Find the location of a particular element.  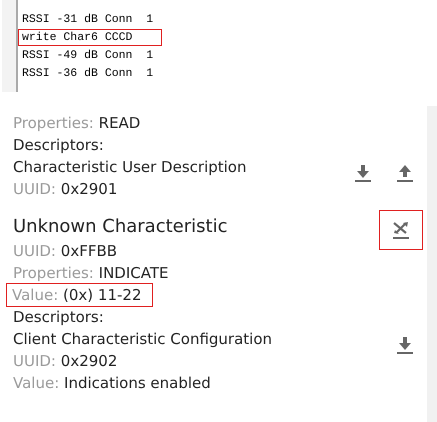

crossed-arrows-icon is located at coordinates (401, 230).